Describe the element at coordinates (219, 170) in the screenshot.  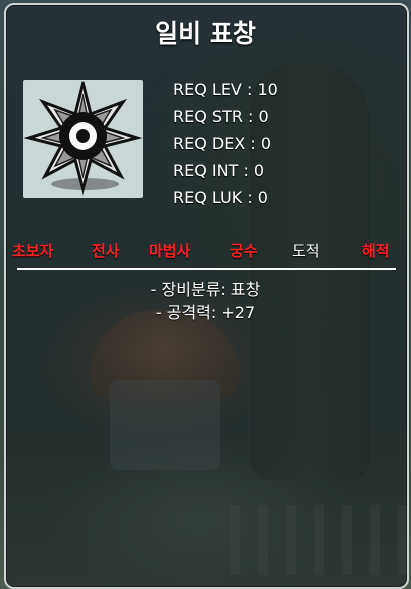
I see `req-int: REQ INT : 0` at that location.